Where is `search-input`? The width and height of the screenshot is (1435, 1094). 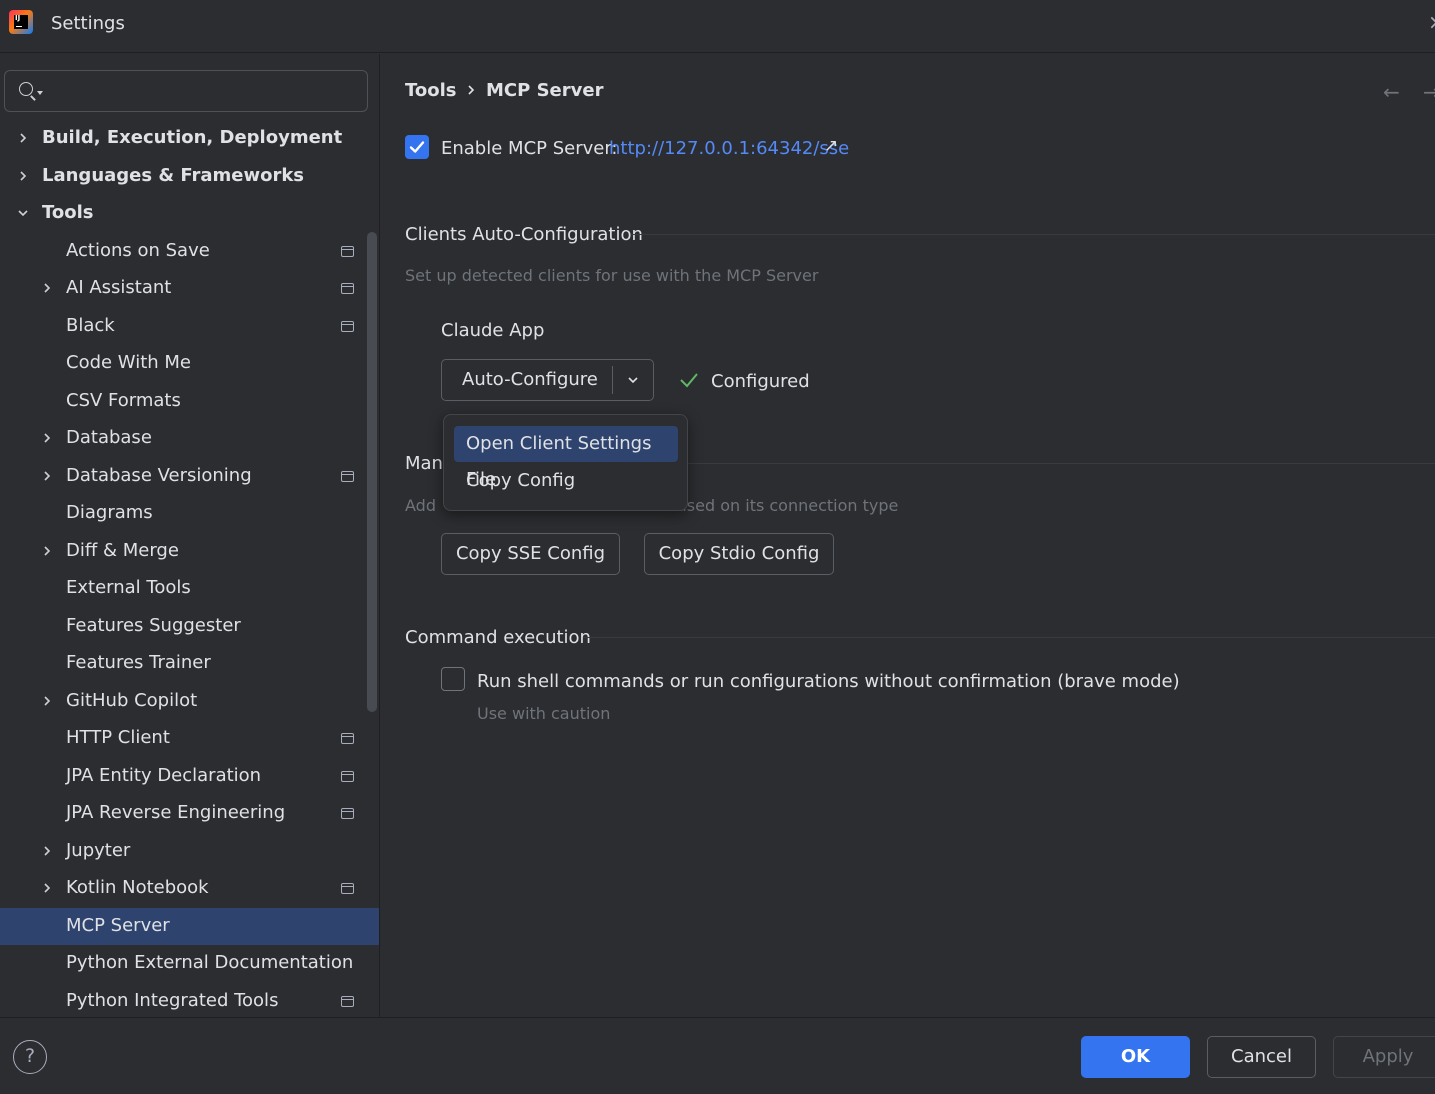
search-input is located at coordinates (199, 91).